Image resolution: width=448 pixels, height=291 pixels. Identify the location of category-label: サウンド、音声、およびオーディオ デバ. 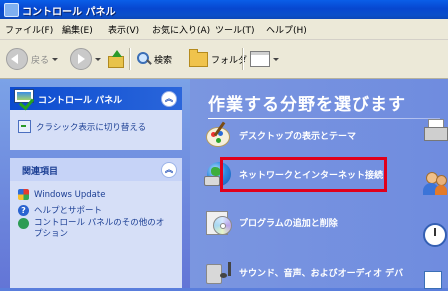
(321, 273).